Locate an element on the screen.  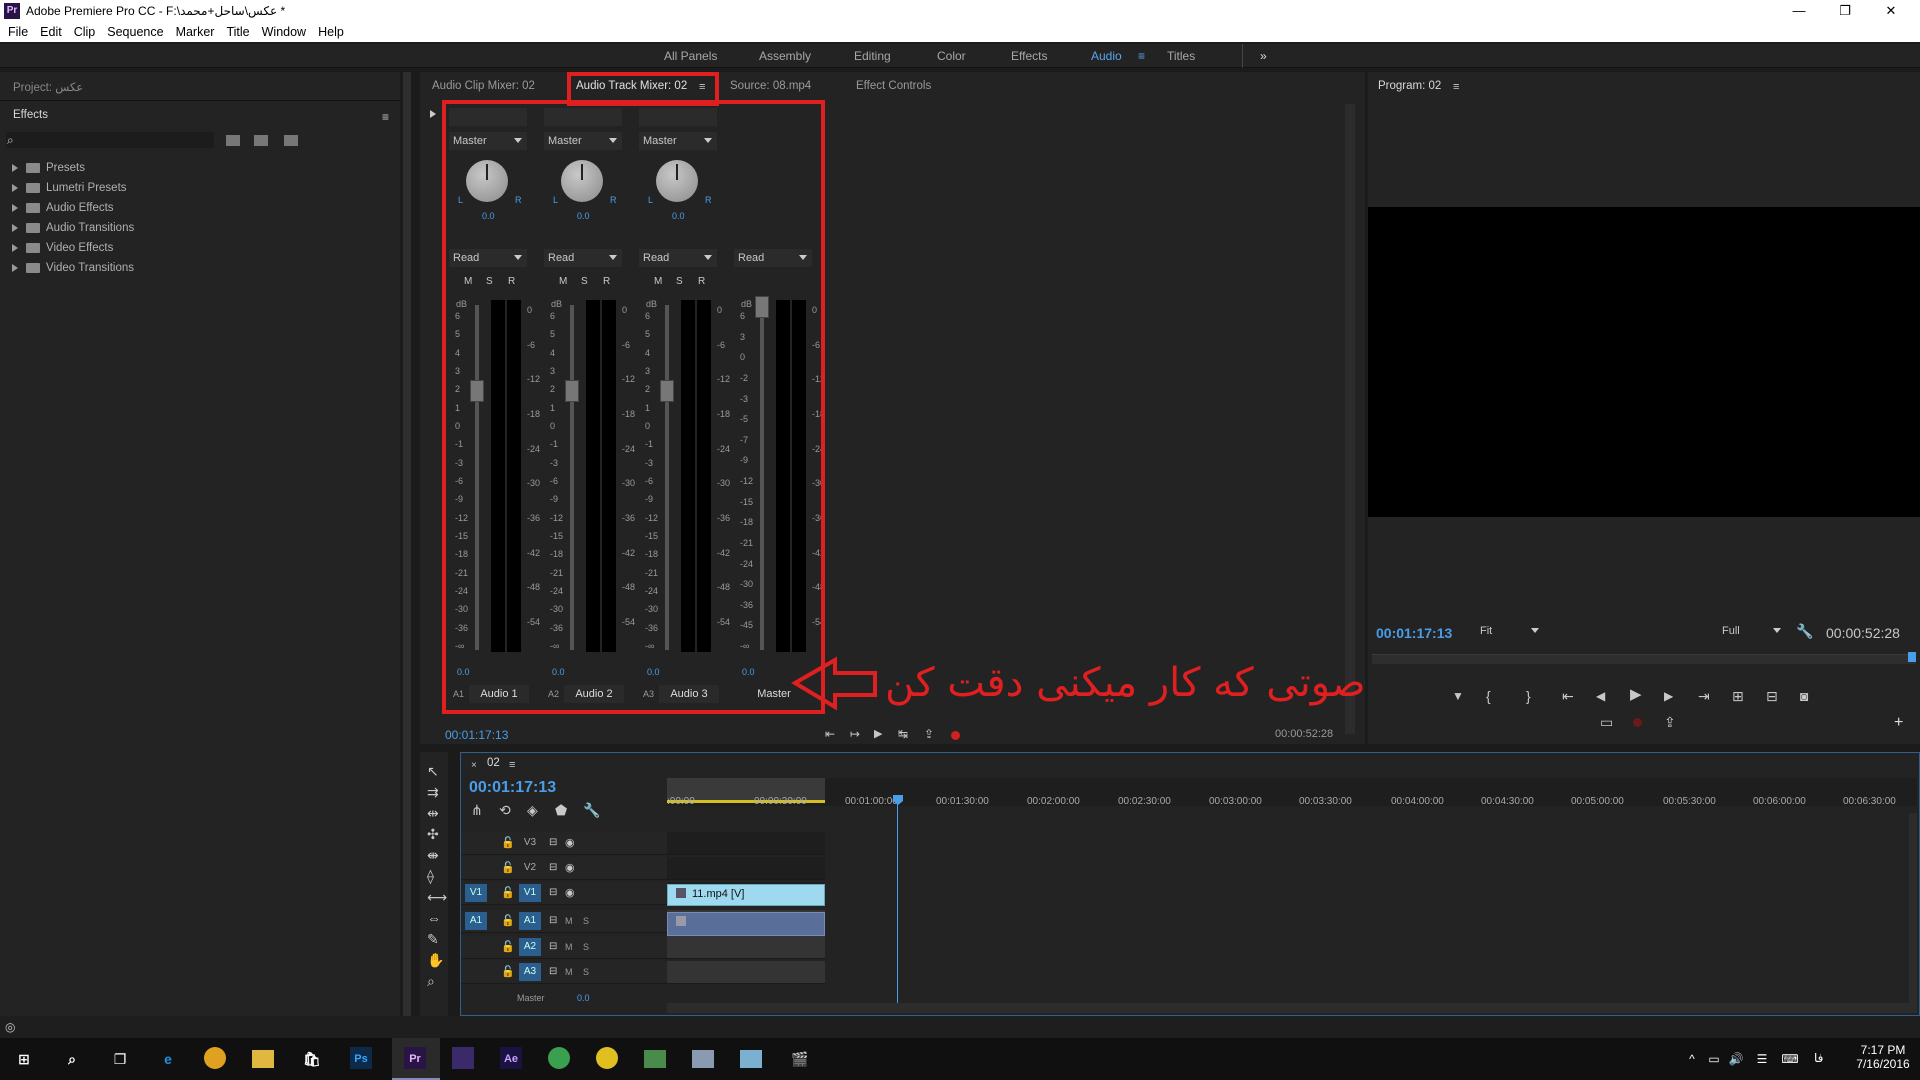
effects-item-audio-effects: Audio Effects is located at coordinates (63, 208).